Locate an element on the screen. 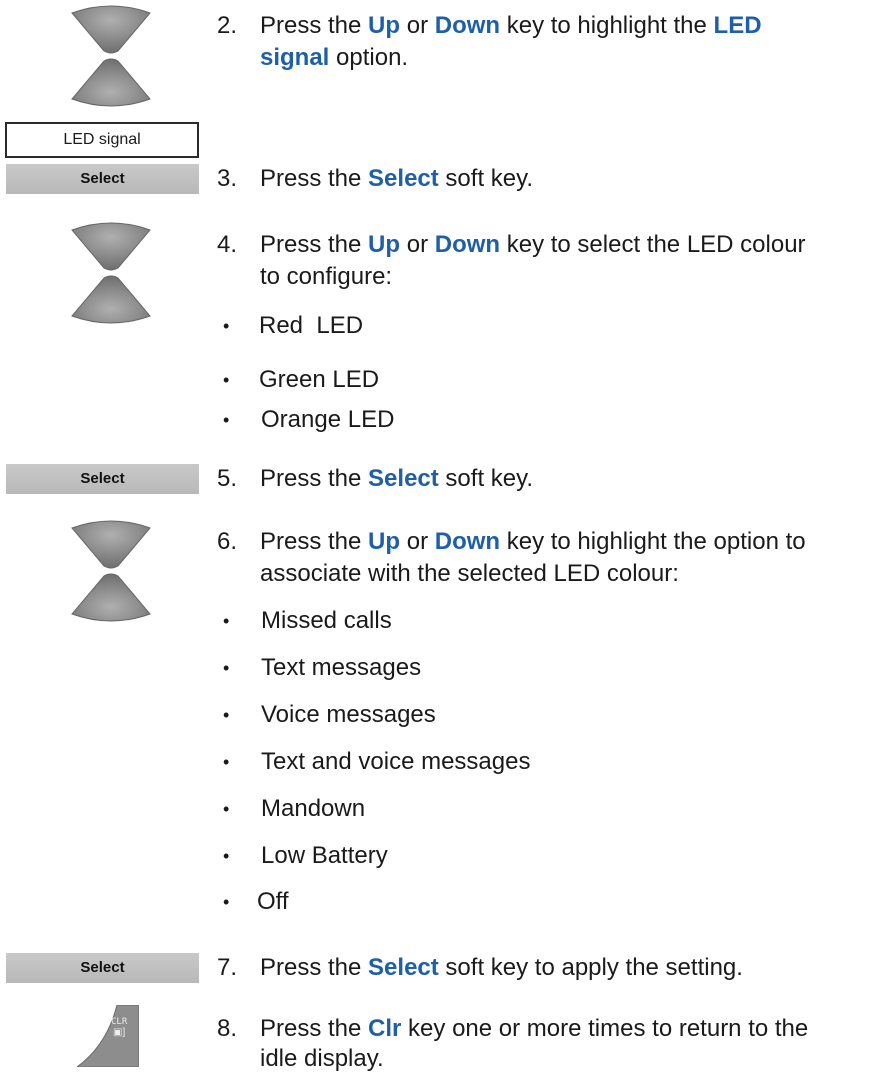 The image size is (869, 1075). list-item: • Voice messages is located at coordinates (329, 714).